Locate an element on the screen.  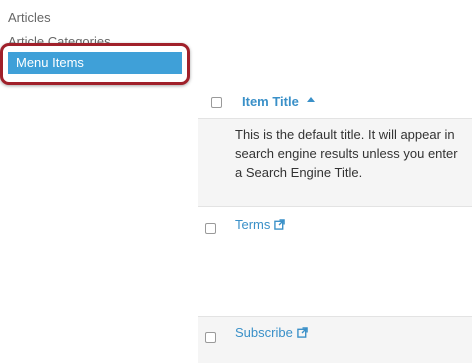
sidebar-item-articles: Articles is located at coordinates (29, 17).